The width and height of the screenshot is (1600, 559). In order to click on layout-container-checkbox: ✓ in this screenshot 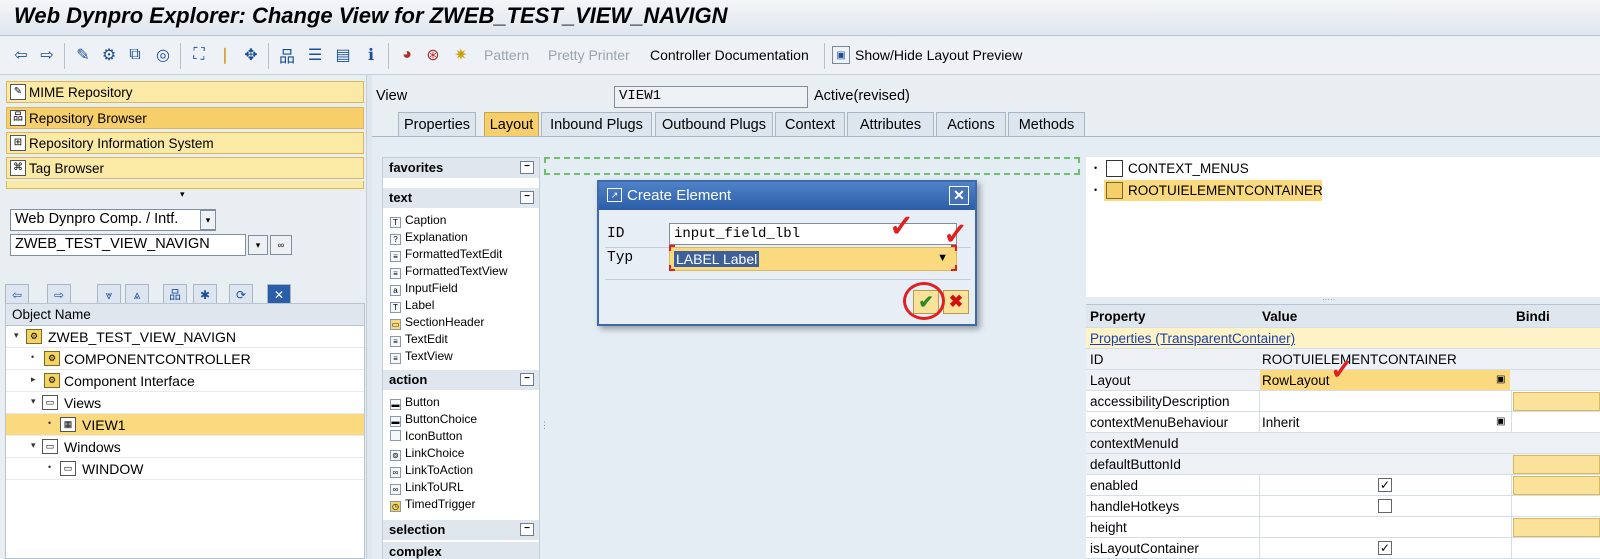, I will do `click(1385, 548)`.